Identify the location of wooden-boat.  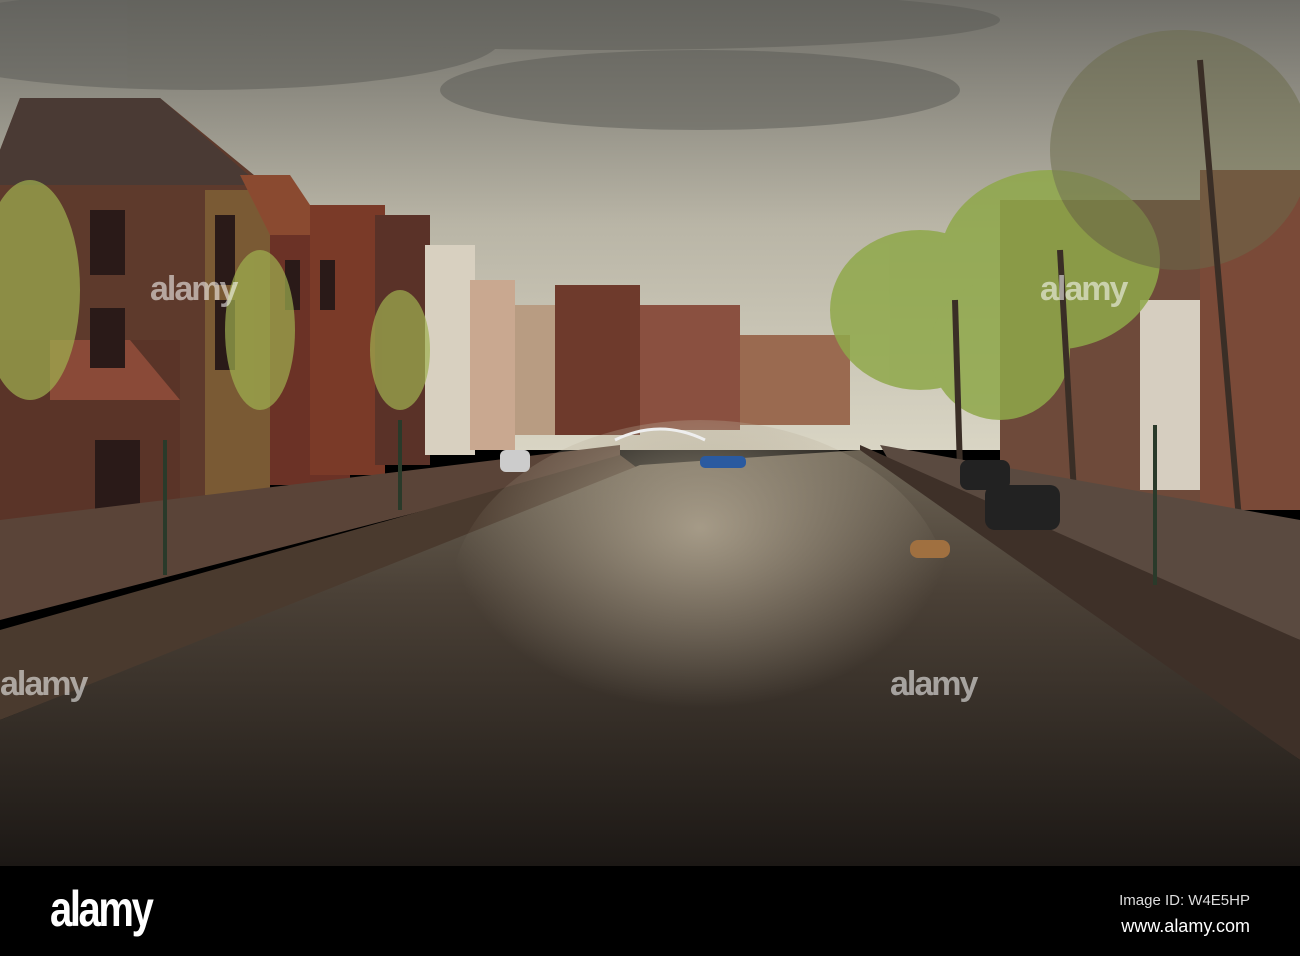
(930, 549).